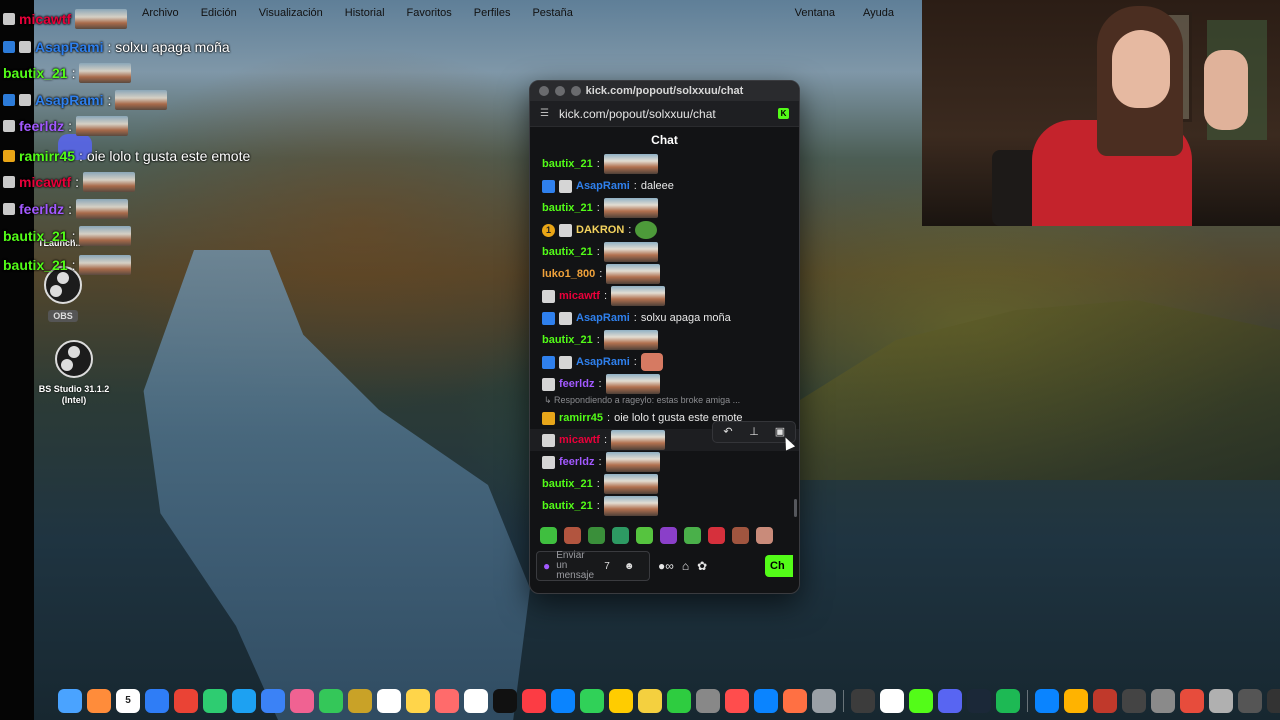 This screenshot has width=1280, height=720. I want to click on chat-username: micawtf, so click(579, 296).